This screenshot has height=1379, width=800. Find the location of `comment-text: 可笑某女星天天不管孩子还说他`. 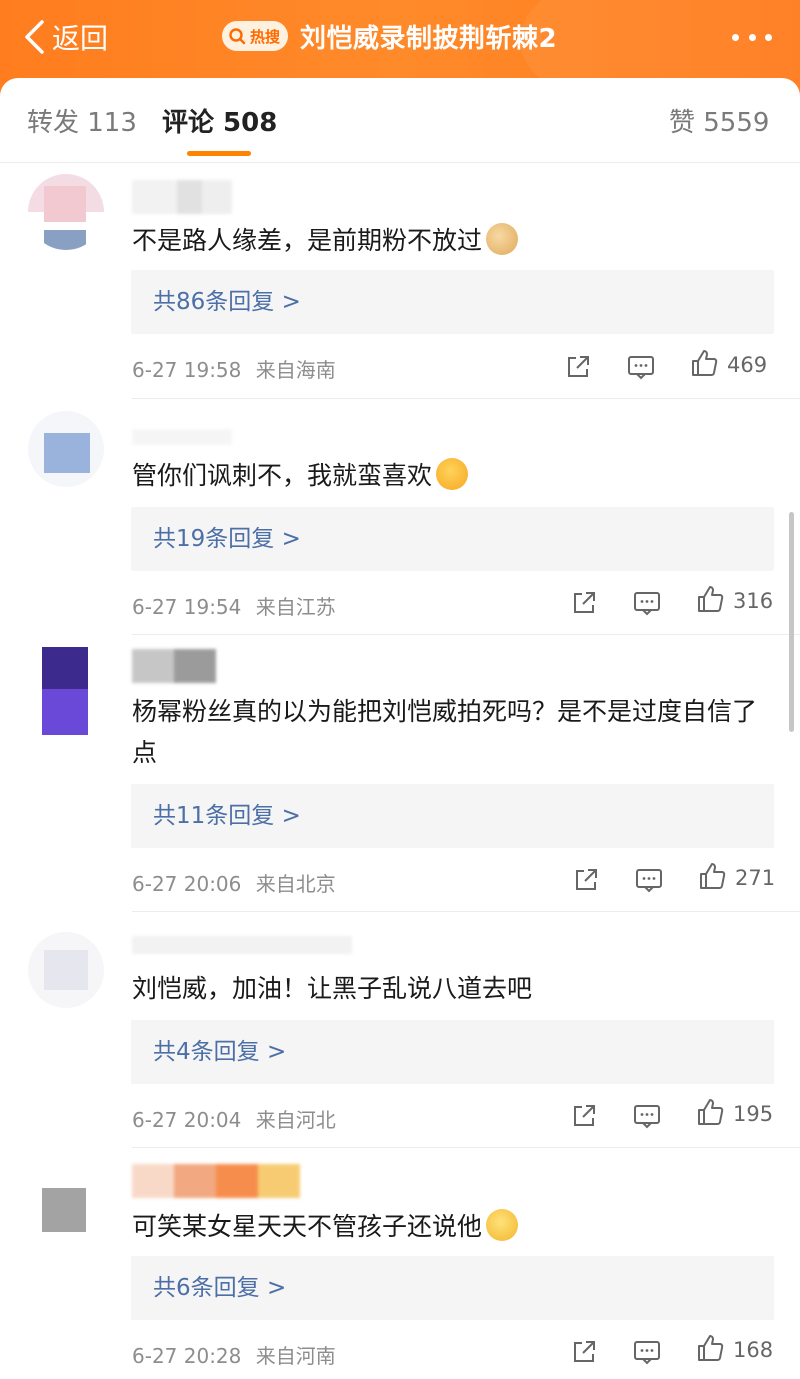

comment-text: 可笑某女星天天不管孩子还说他 is located at coordinates (452, 1226).